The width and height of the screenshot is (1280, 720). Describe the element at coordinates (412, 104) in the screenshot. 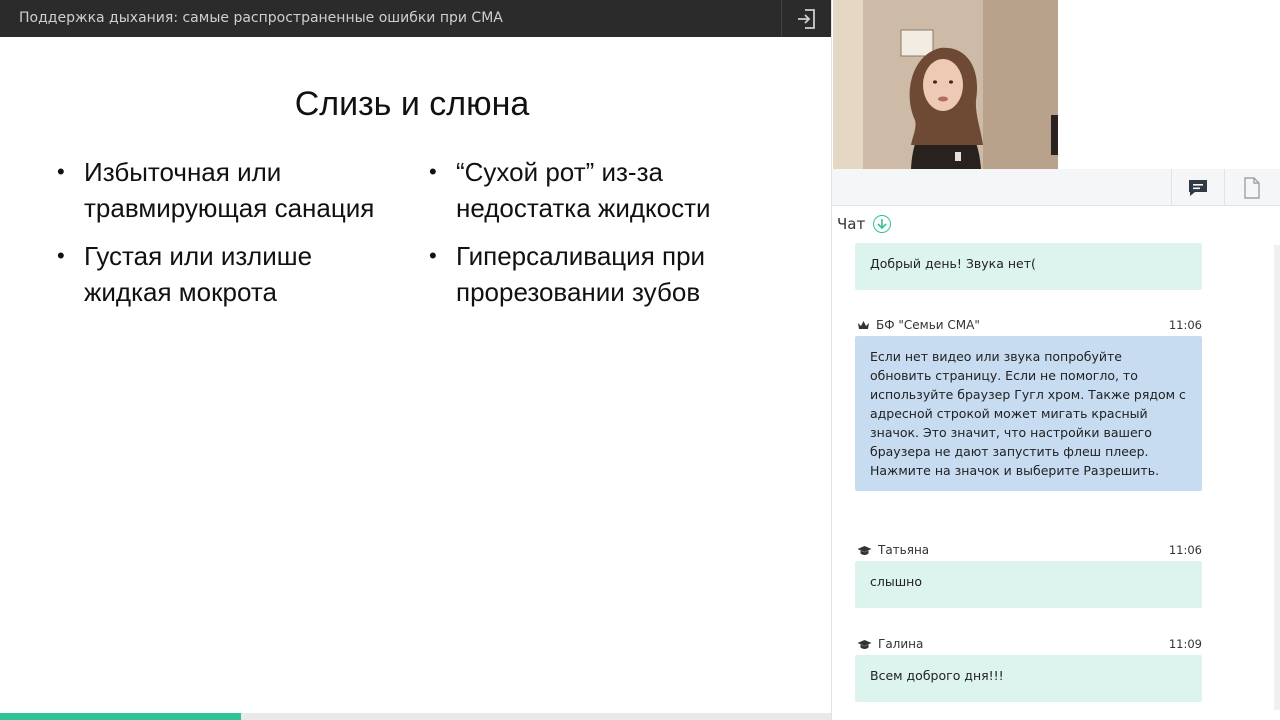

I see `slide-title: Слизь и слюна` at that location.